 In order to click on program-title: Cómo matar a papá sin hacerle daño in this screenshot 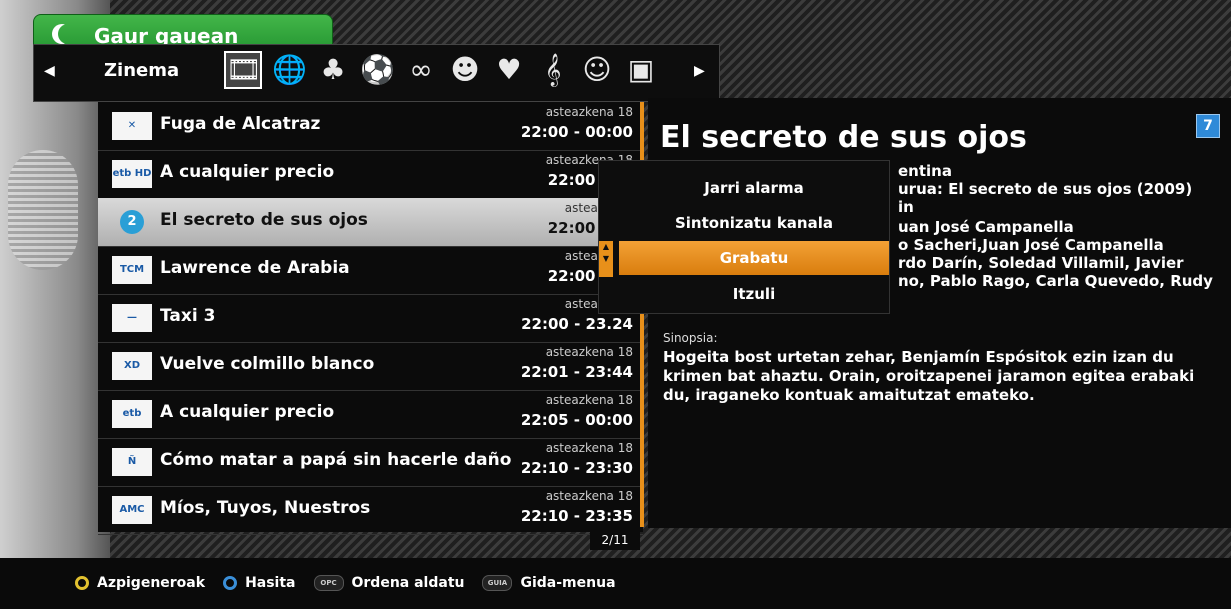, I will do `click(336, 460)`.